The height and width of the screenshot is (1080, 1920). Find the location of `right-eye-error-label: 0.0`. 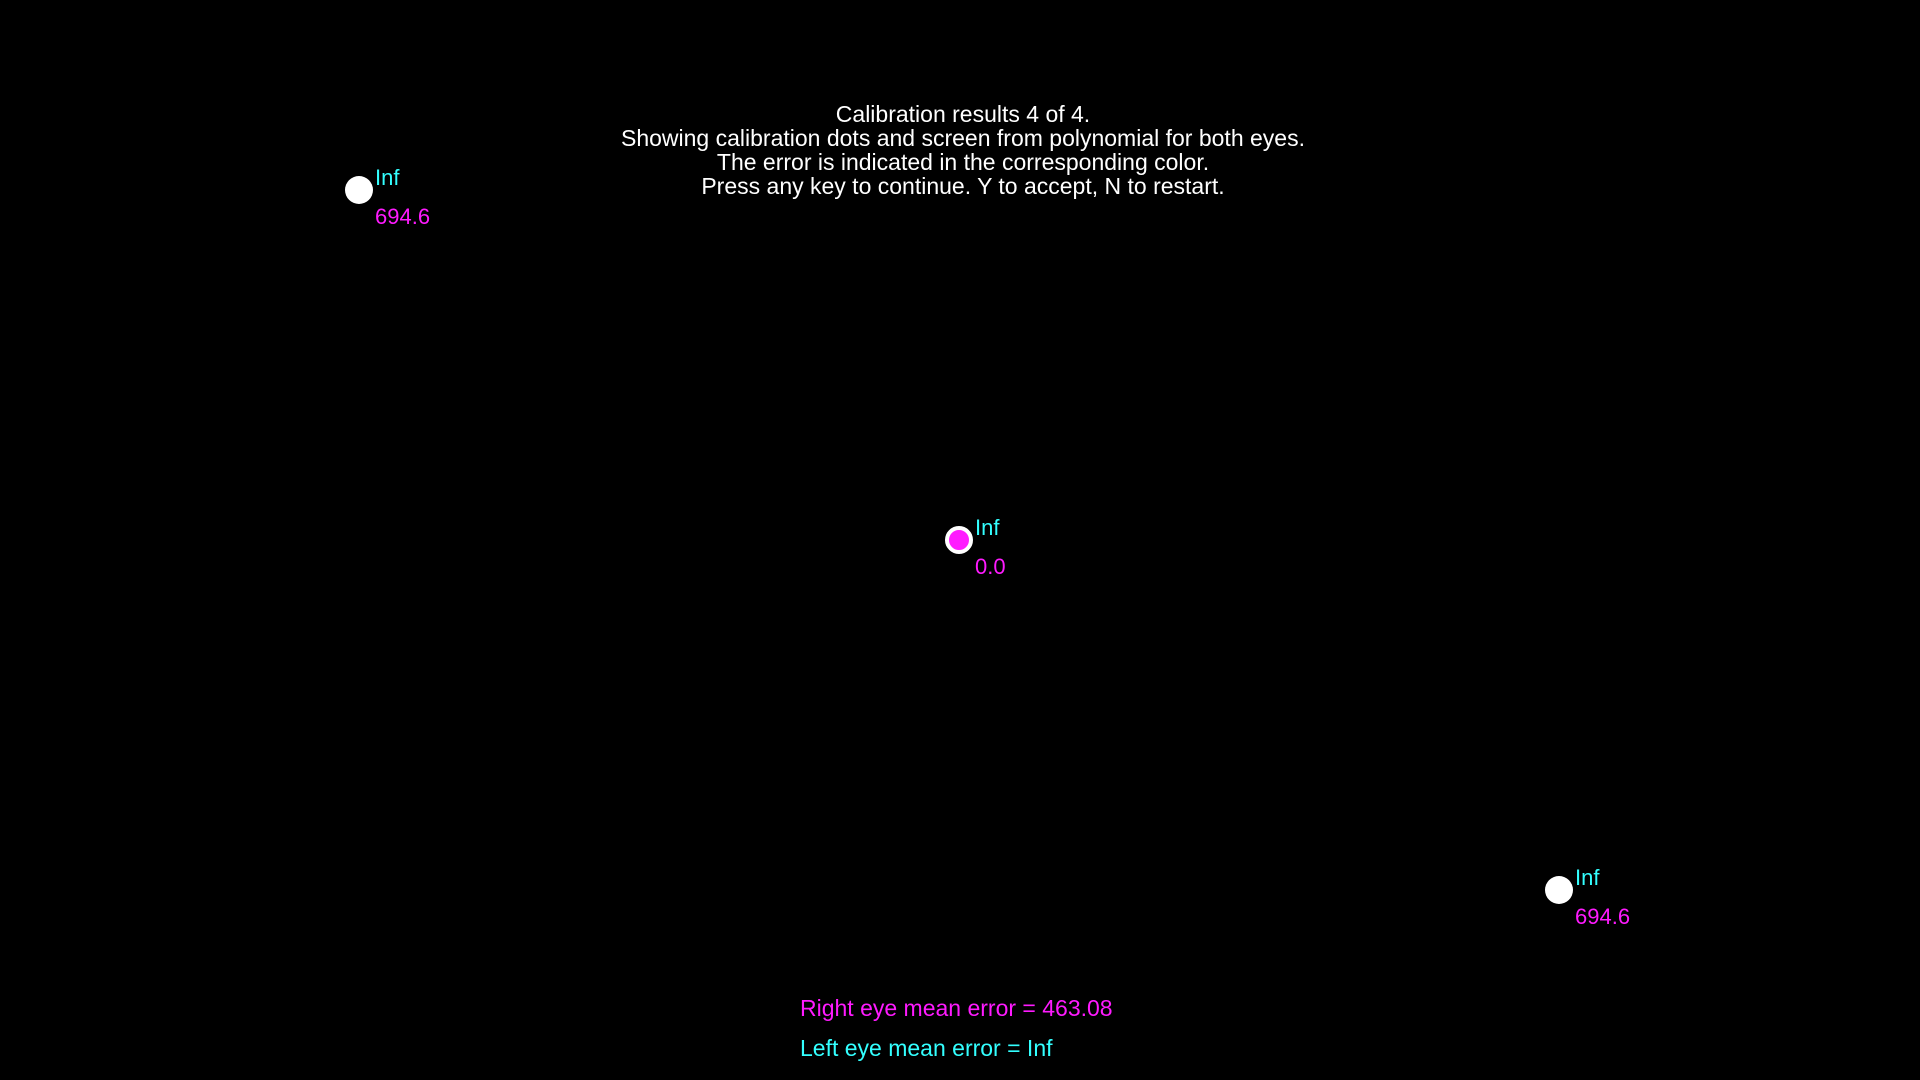

right-eye-error-label: 0.0 is located at coordinates (990, 566).